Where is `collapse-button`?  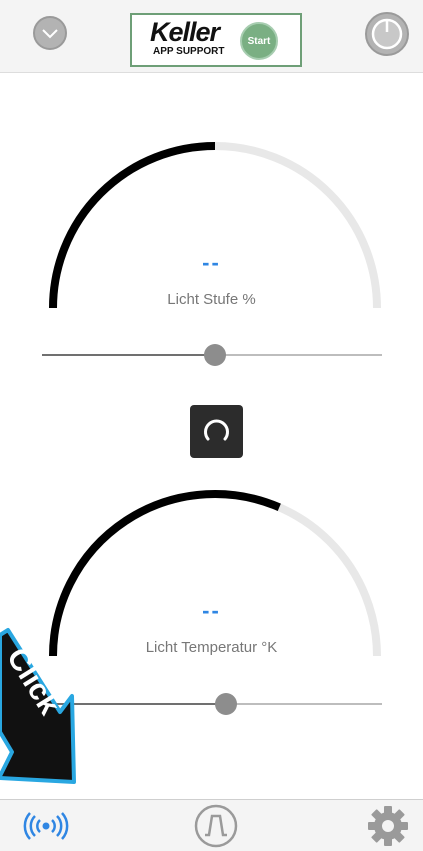
collapse-button is located at coordinates (50, 33).